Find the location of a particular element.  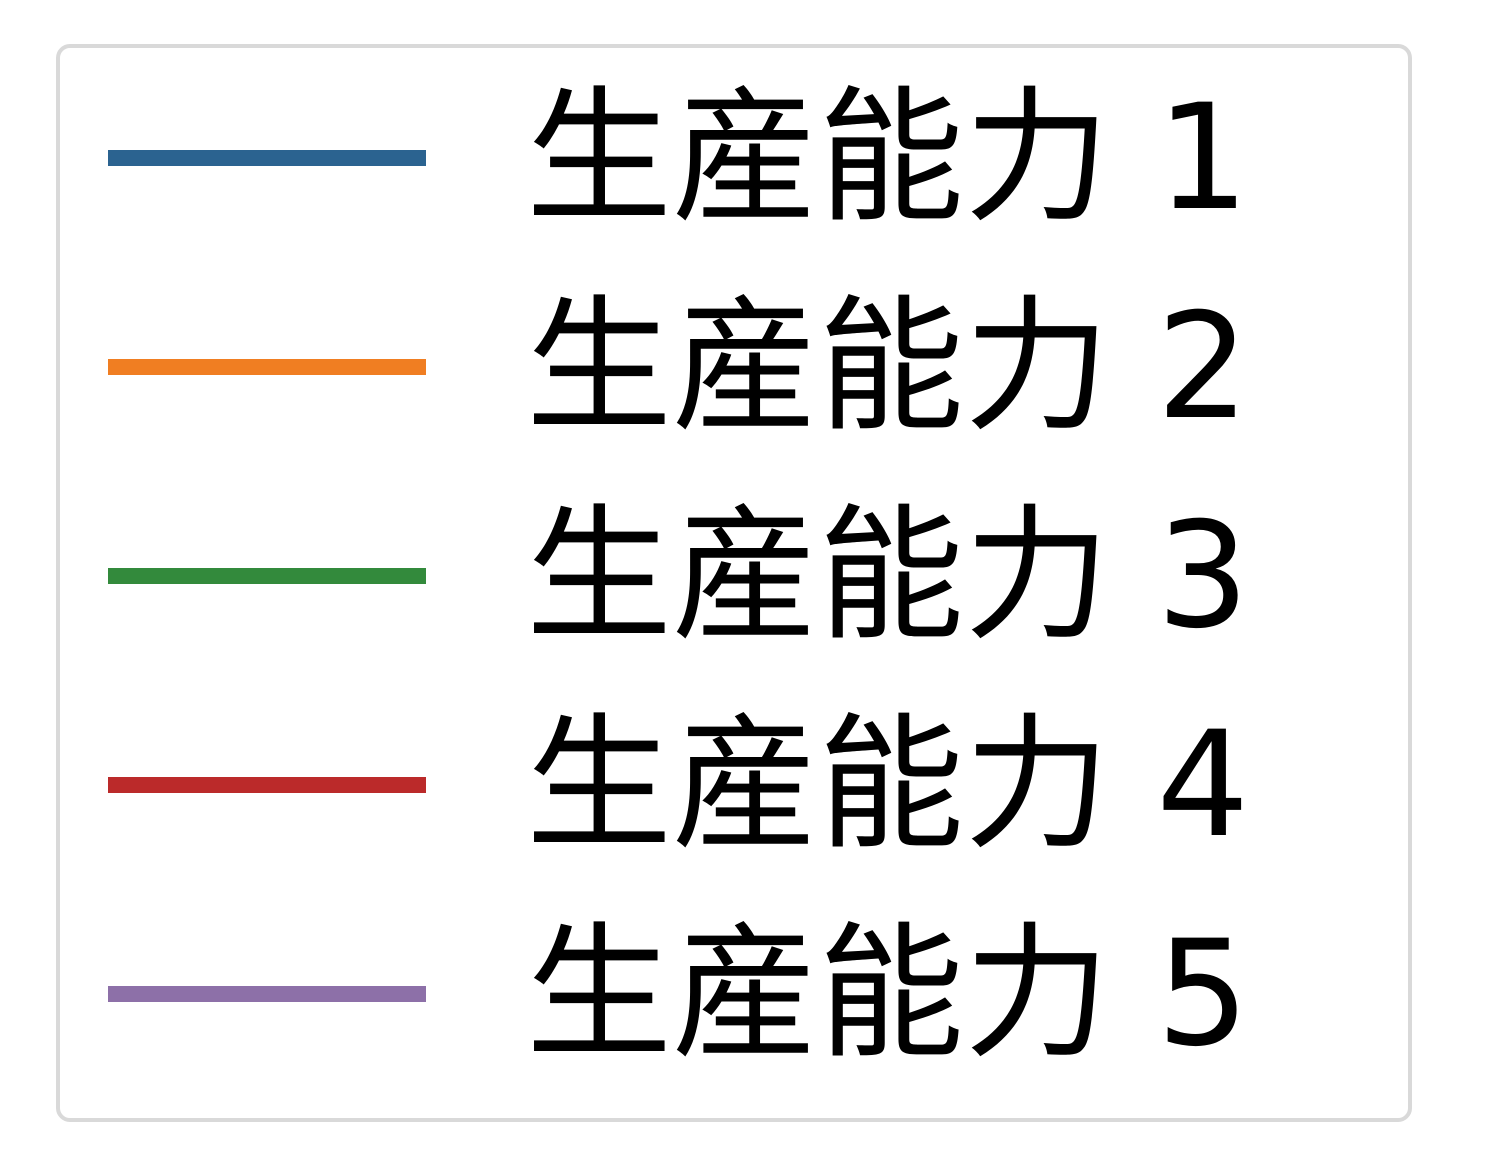

legend-label: 生産能力 1 is located at coordinates (888, 158).